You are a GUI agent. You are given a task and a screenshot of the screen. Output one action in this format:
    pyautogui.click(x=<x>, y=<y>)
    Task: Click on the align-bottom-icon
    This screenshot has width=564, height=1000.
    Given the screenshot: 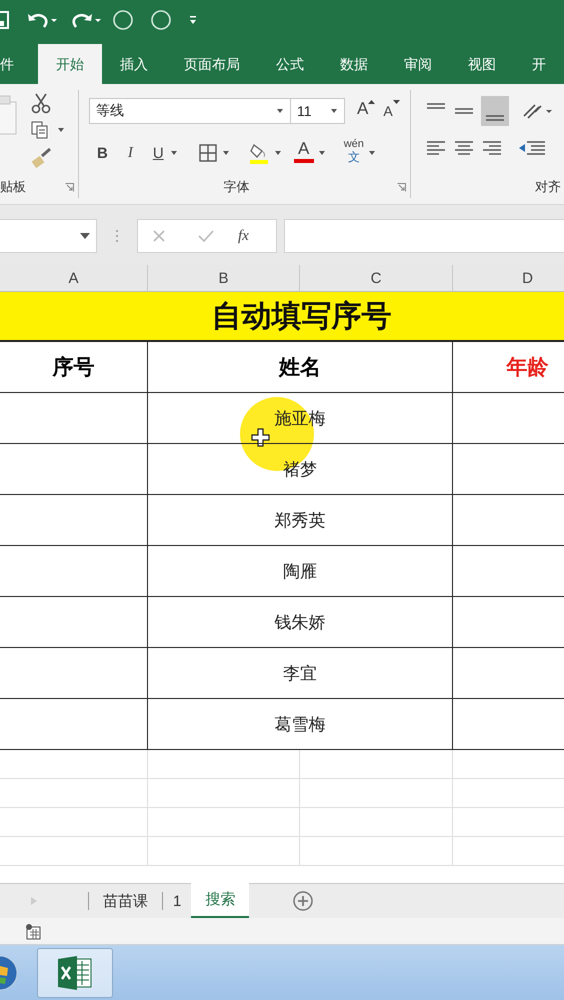 What is the action you would take?
    pyautogui.click(x=495, y=111)
    